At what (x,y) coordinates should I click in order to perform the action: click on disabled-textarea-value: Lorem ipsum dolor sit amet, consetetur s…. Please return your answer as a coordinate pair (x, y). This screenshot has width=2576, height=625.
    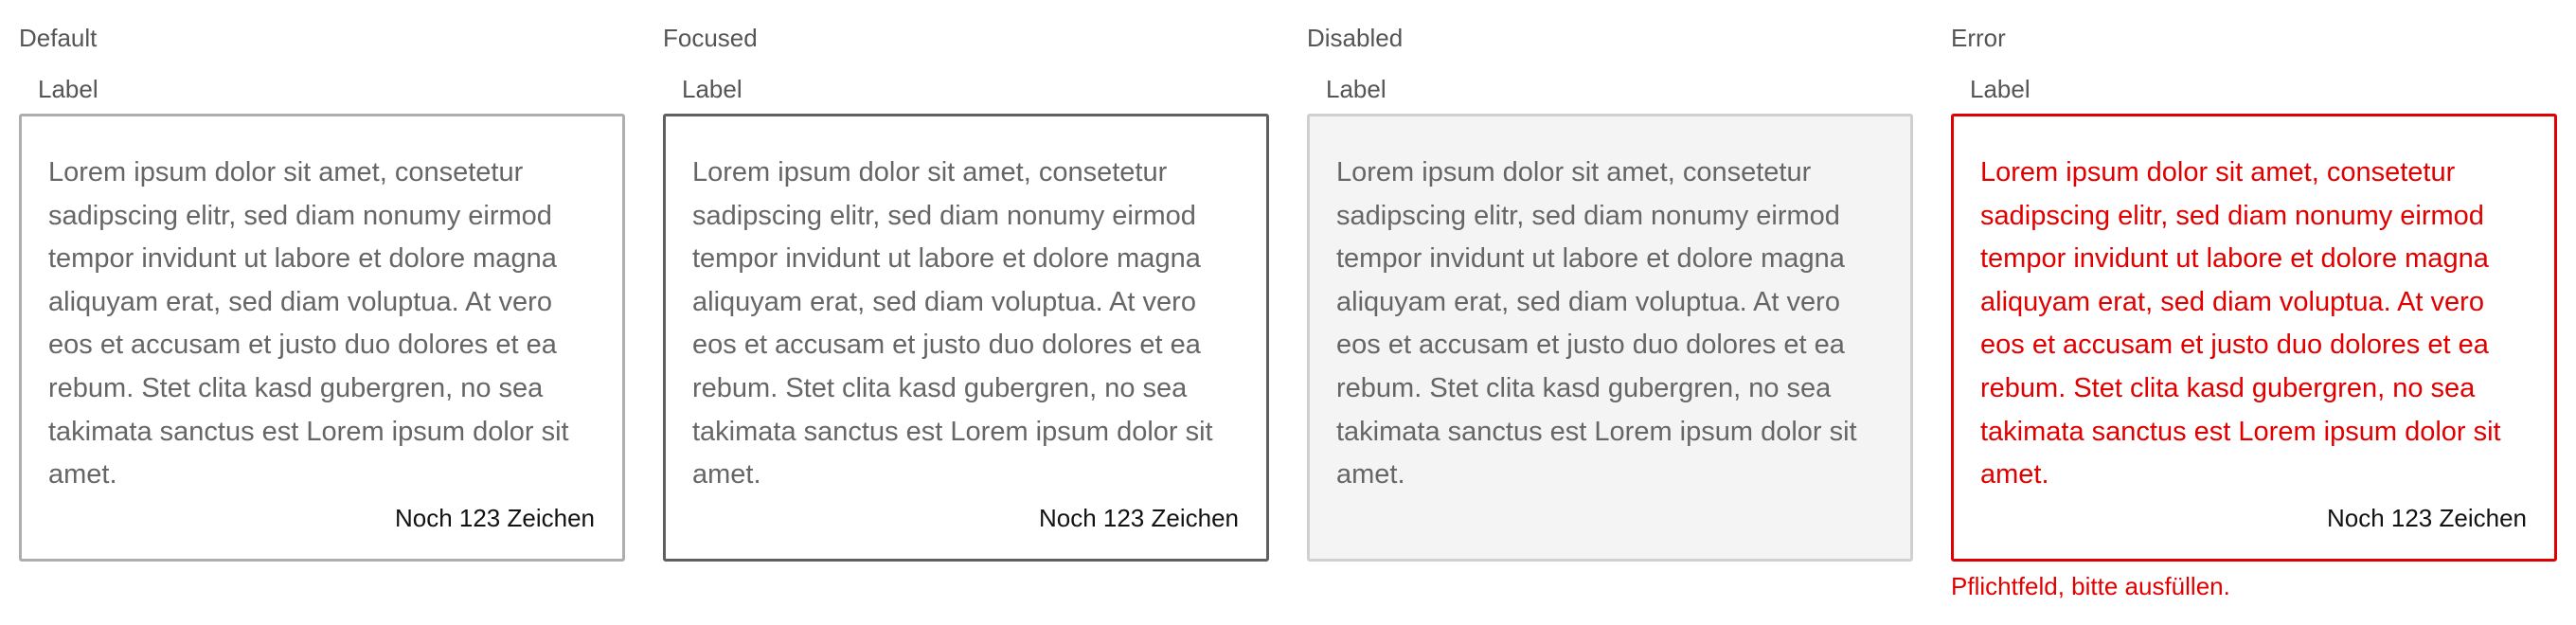
    Looking at the image, I should click on (1596, 324).